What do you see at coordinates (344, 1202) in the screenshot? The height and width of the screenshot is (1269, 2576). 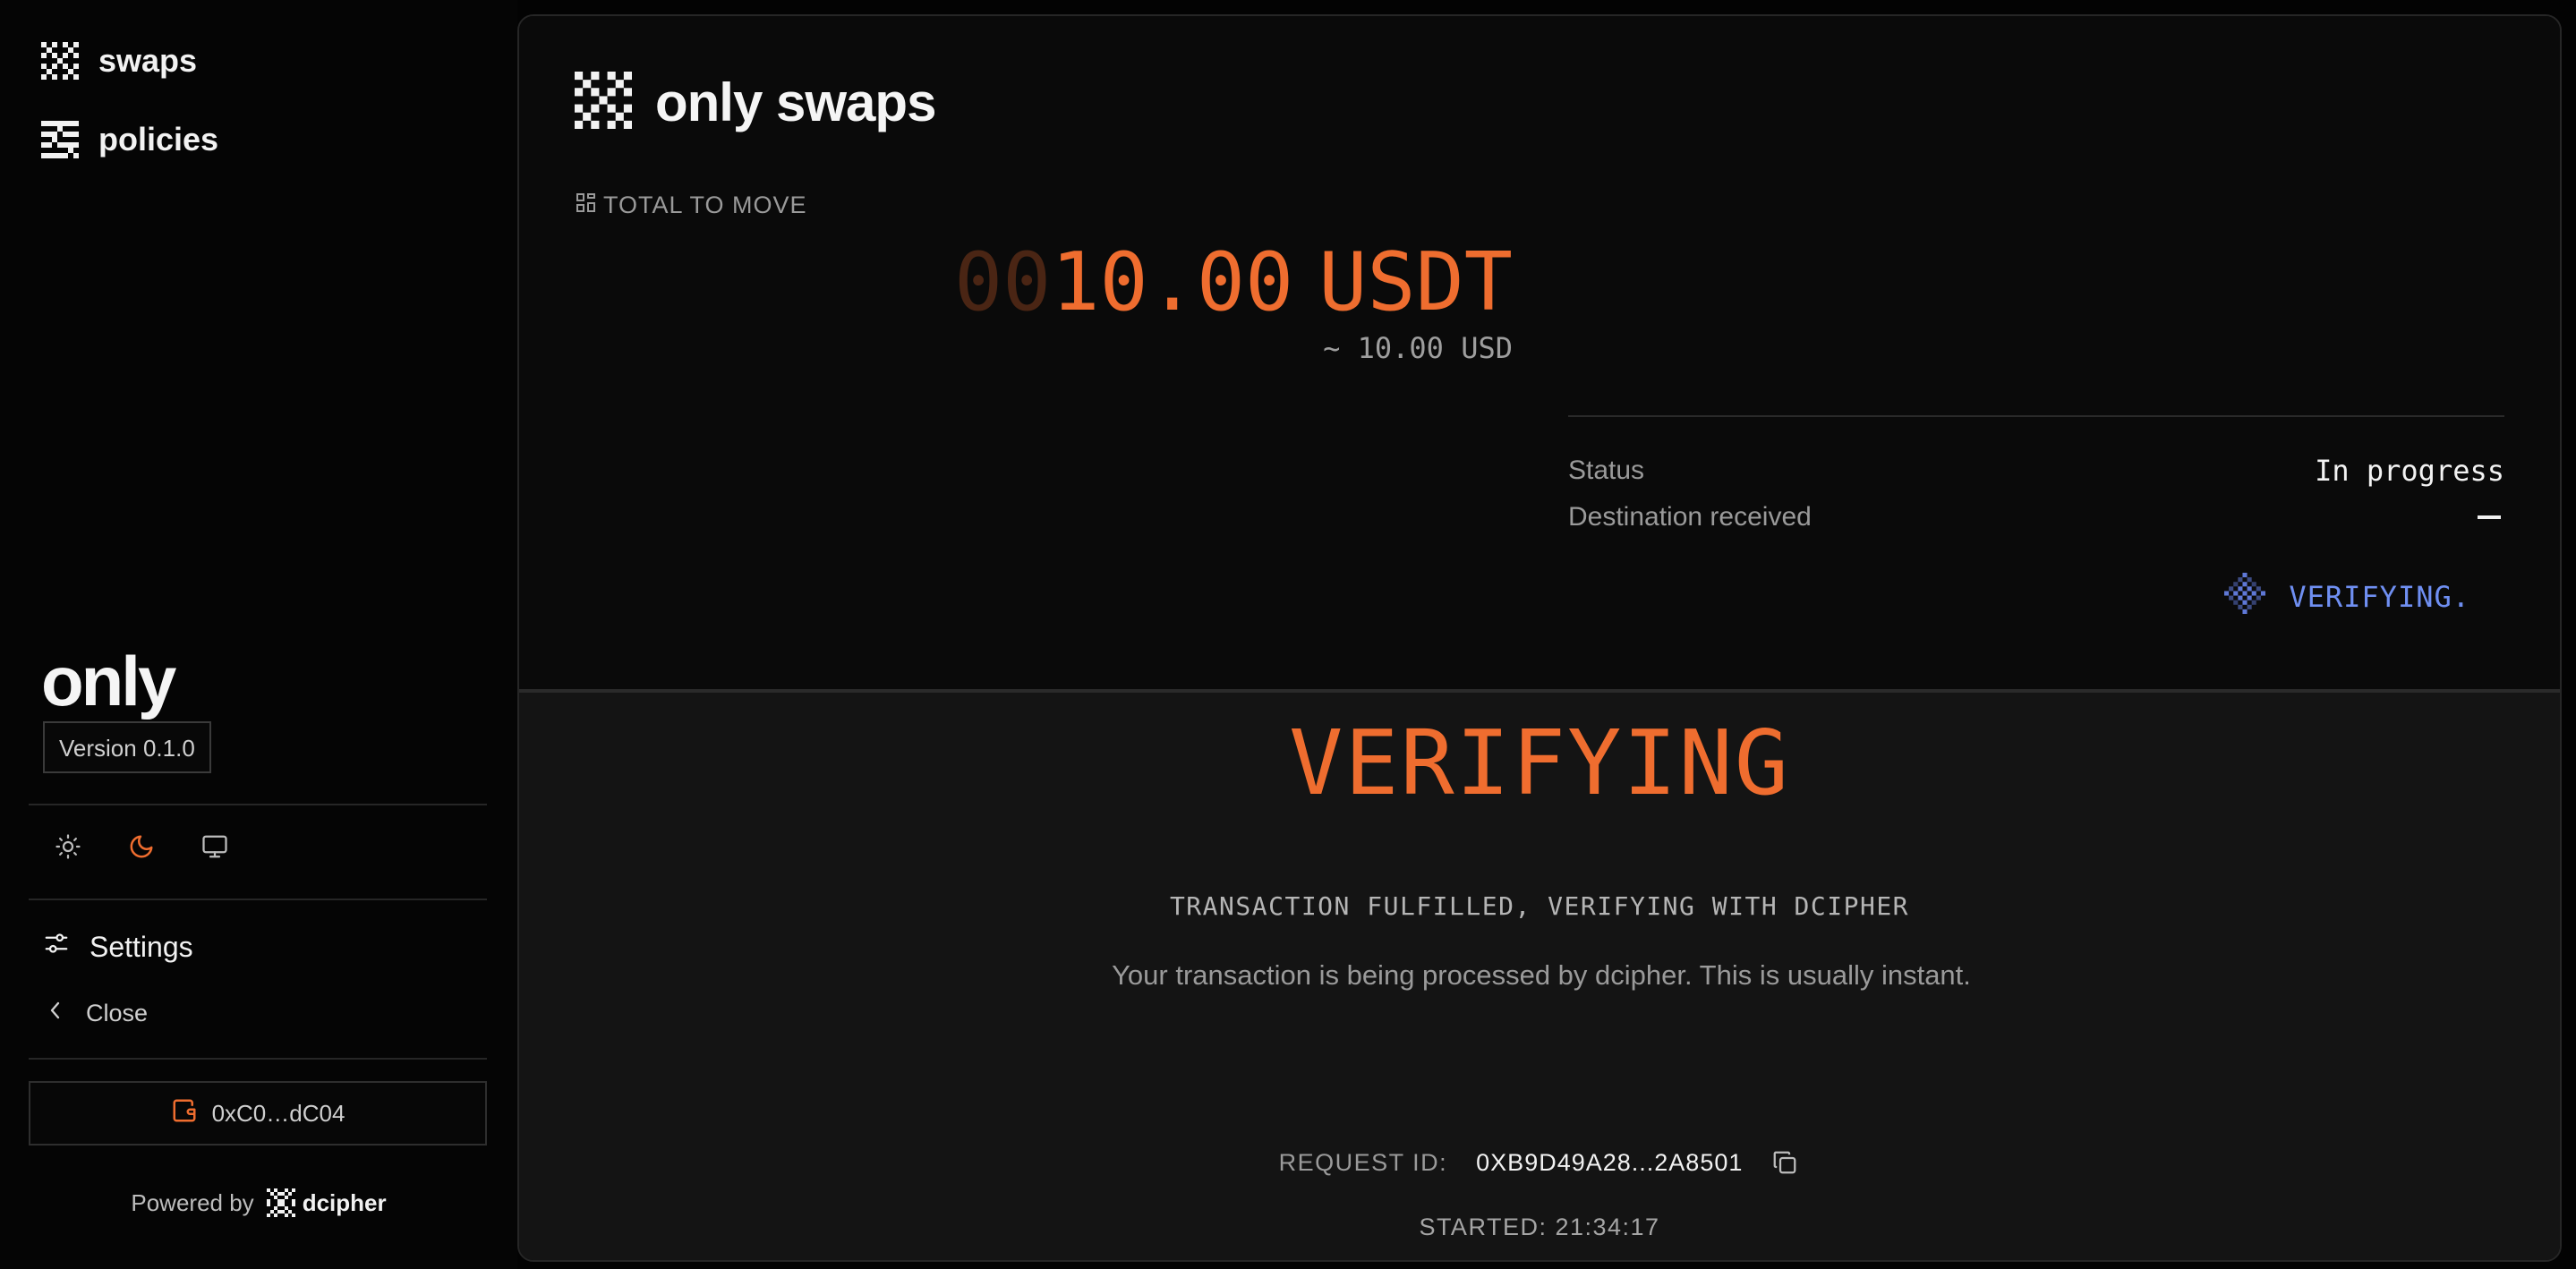 I see `dcipher-brand: dcipher` at bounding box center [344, 1202].